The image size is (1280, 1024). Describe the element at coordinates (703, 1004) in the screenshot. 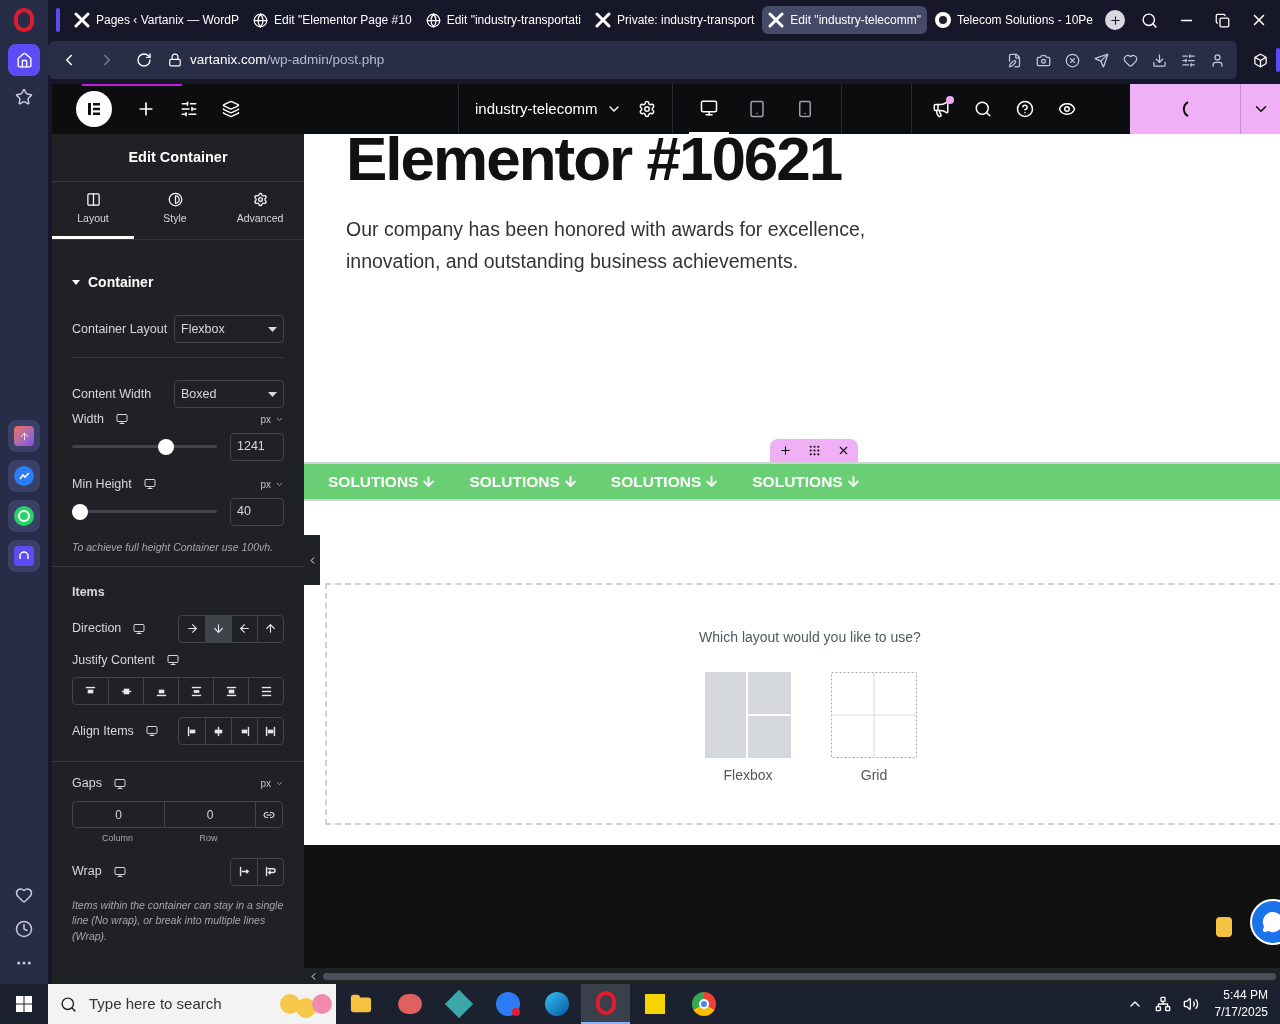

I see `chrome-browser-icon` at that location.